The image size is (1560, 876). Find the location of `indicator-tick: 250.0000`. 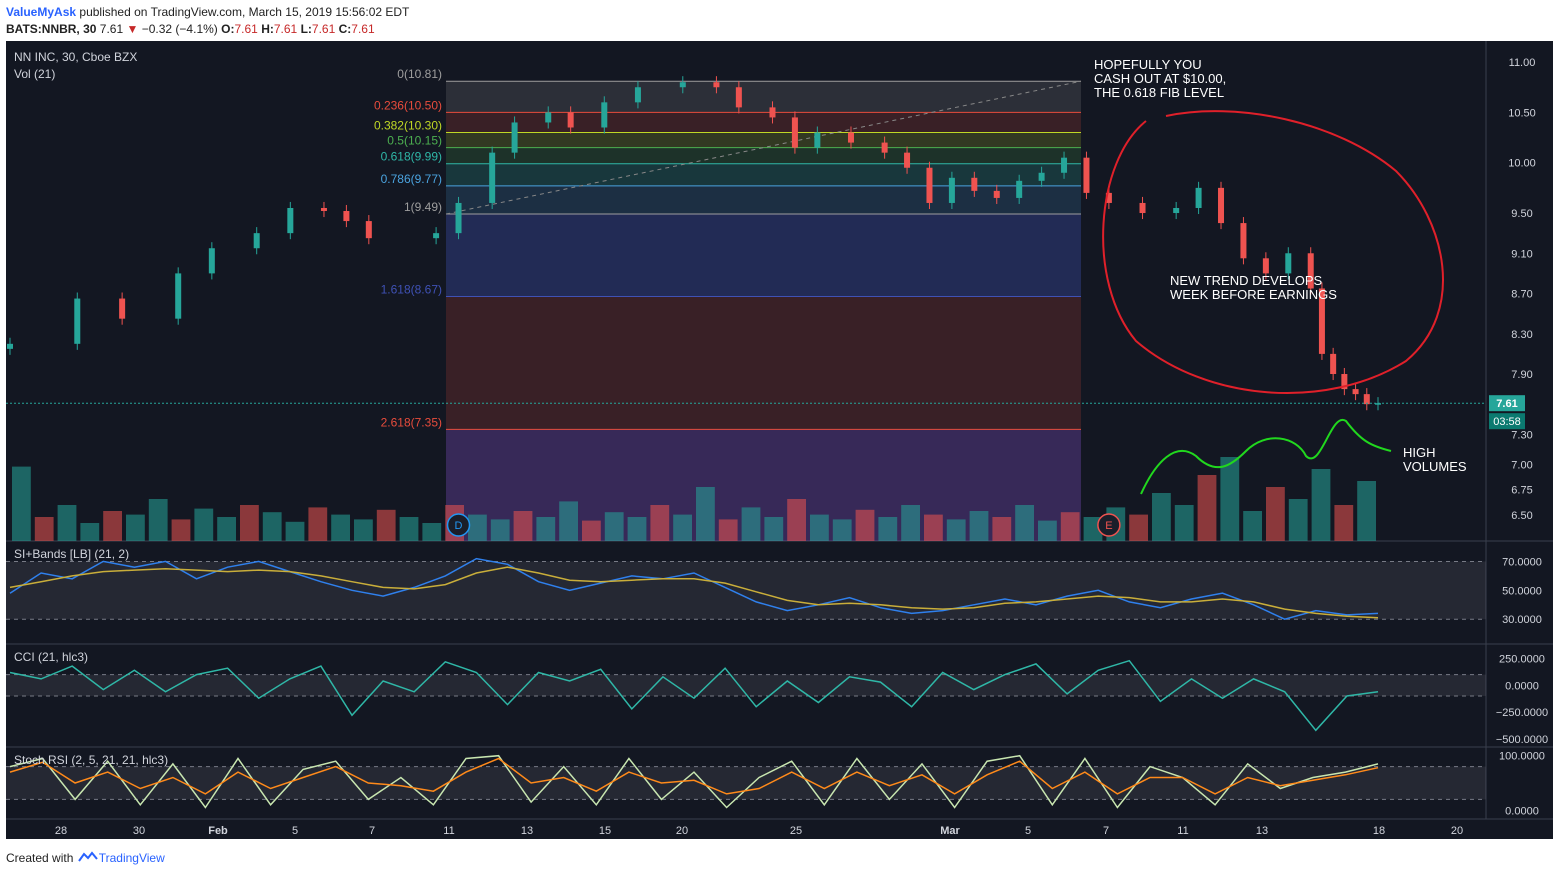

indicator-tick: 250.0000 is located at coordinates (1522, 660).